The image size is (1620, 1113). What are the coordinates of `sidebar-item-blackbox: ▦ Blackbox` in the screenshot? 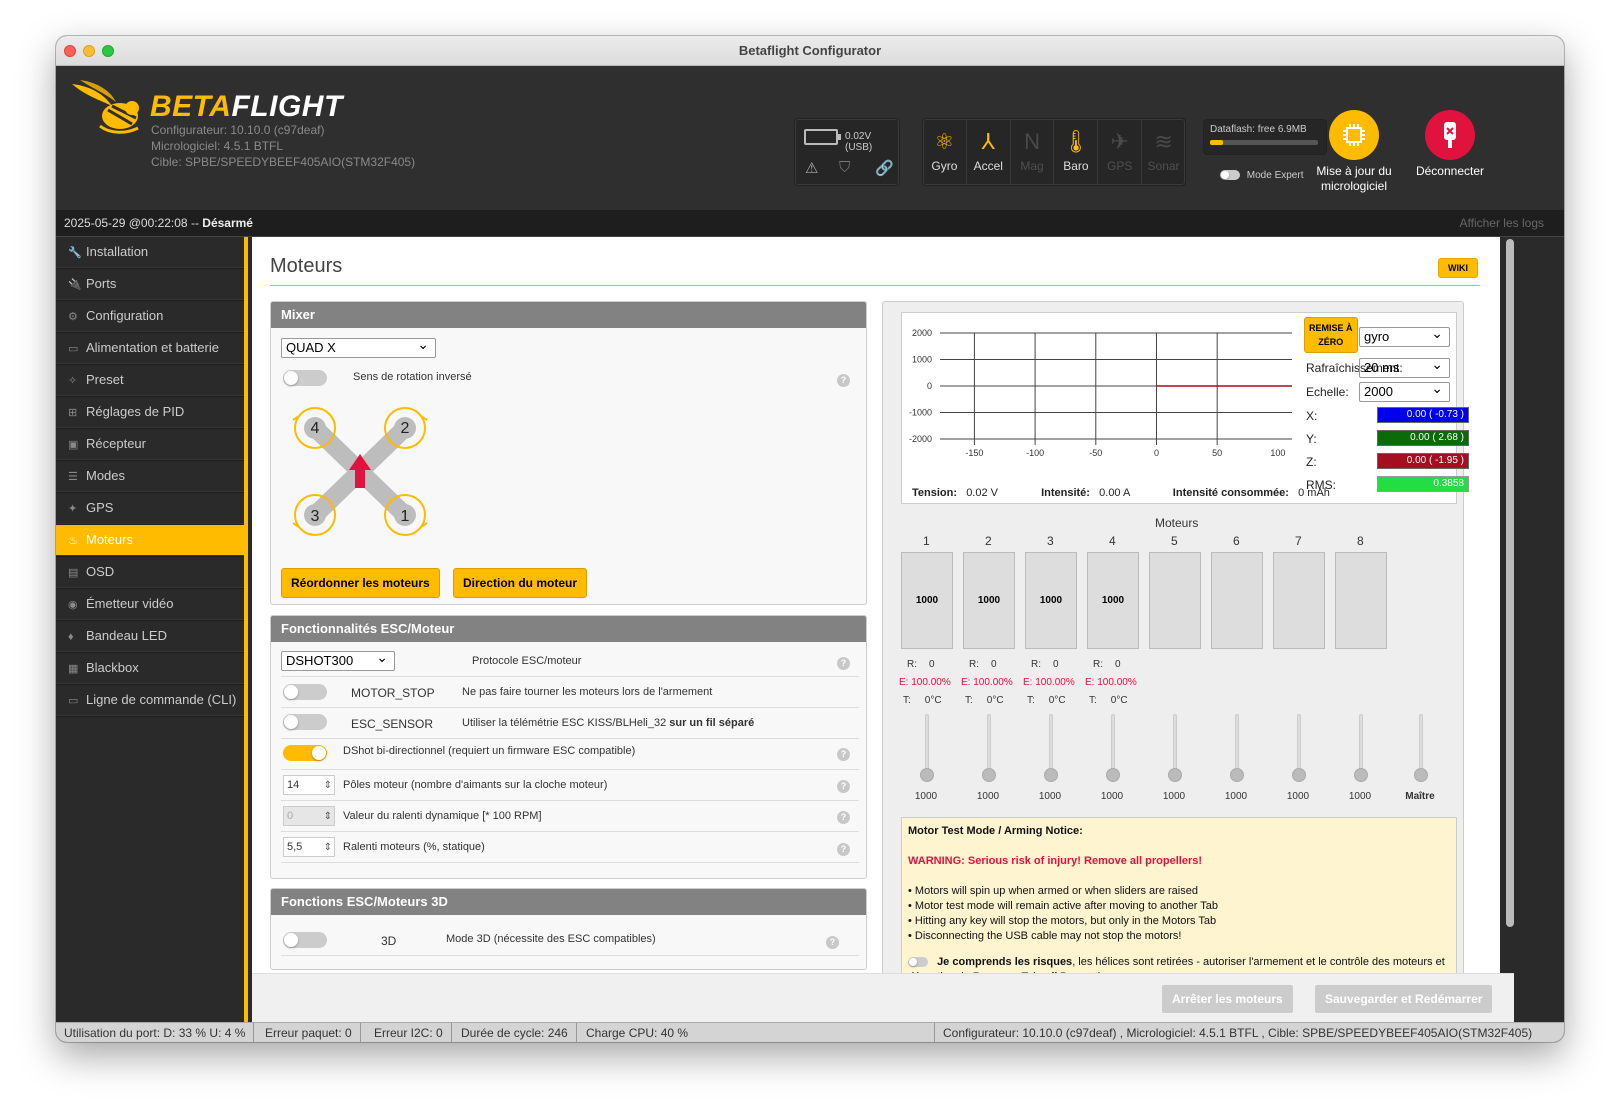 It's located at (150, 669).